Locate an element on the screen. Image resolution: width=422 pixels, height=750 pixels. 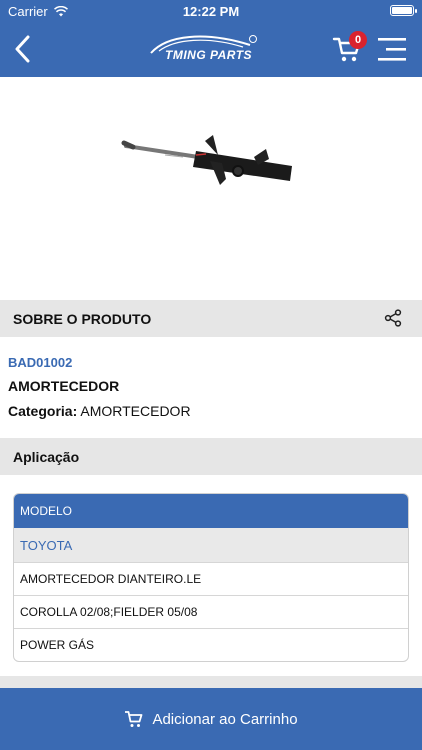
back-button is located at coordinates (22, 49).